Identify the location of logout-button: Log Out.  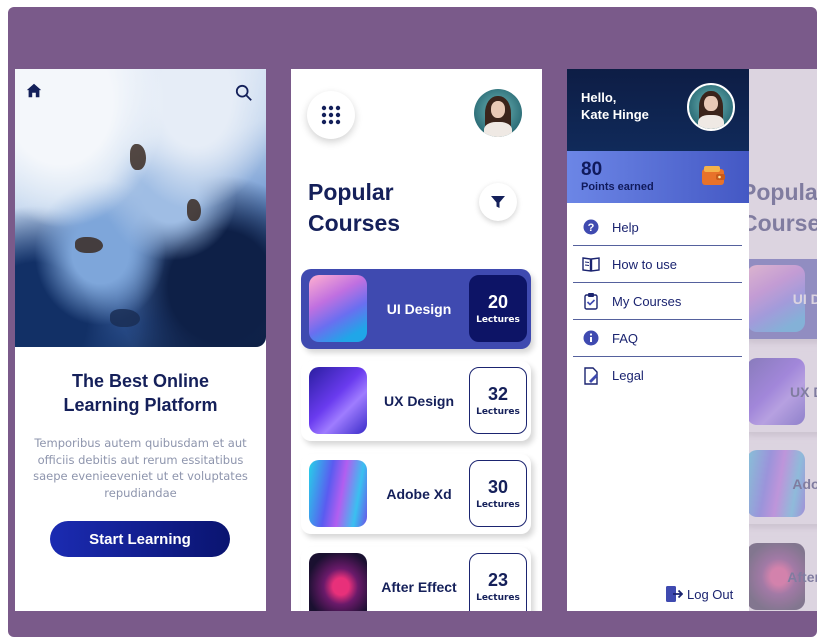
(699, 594).